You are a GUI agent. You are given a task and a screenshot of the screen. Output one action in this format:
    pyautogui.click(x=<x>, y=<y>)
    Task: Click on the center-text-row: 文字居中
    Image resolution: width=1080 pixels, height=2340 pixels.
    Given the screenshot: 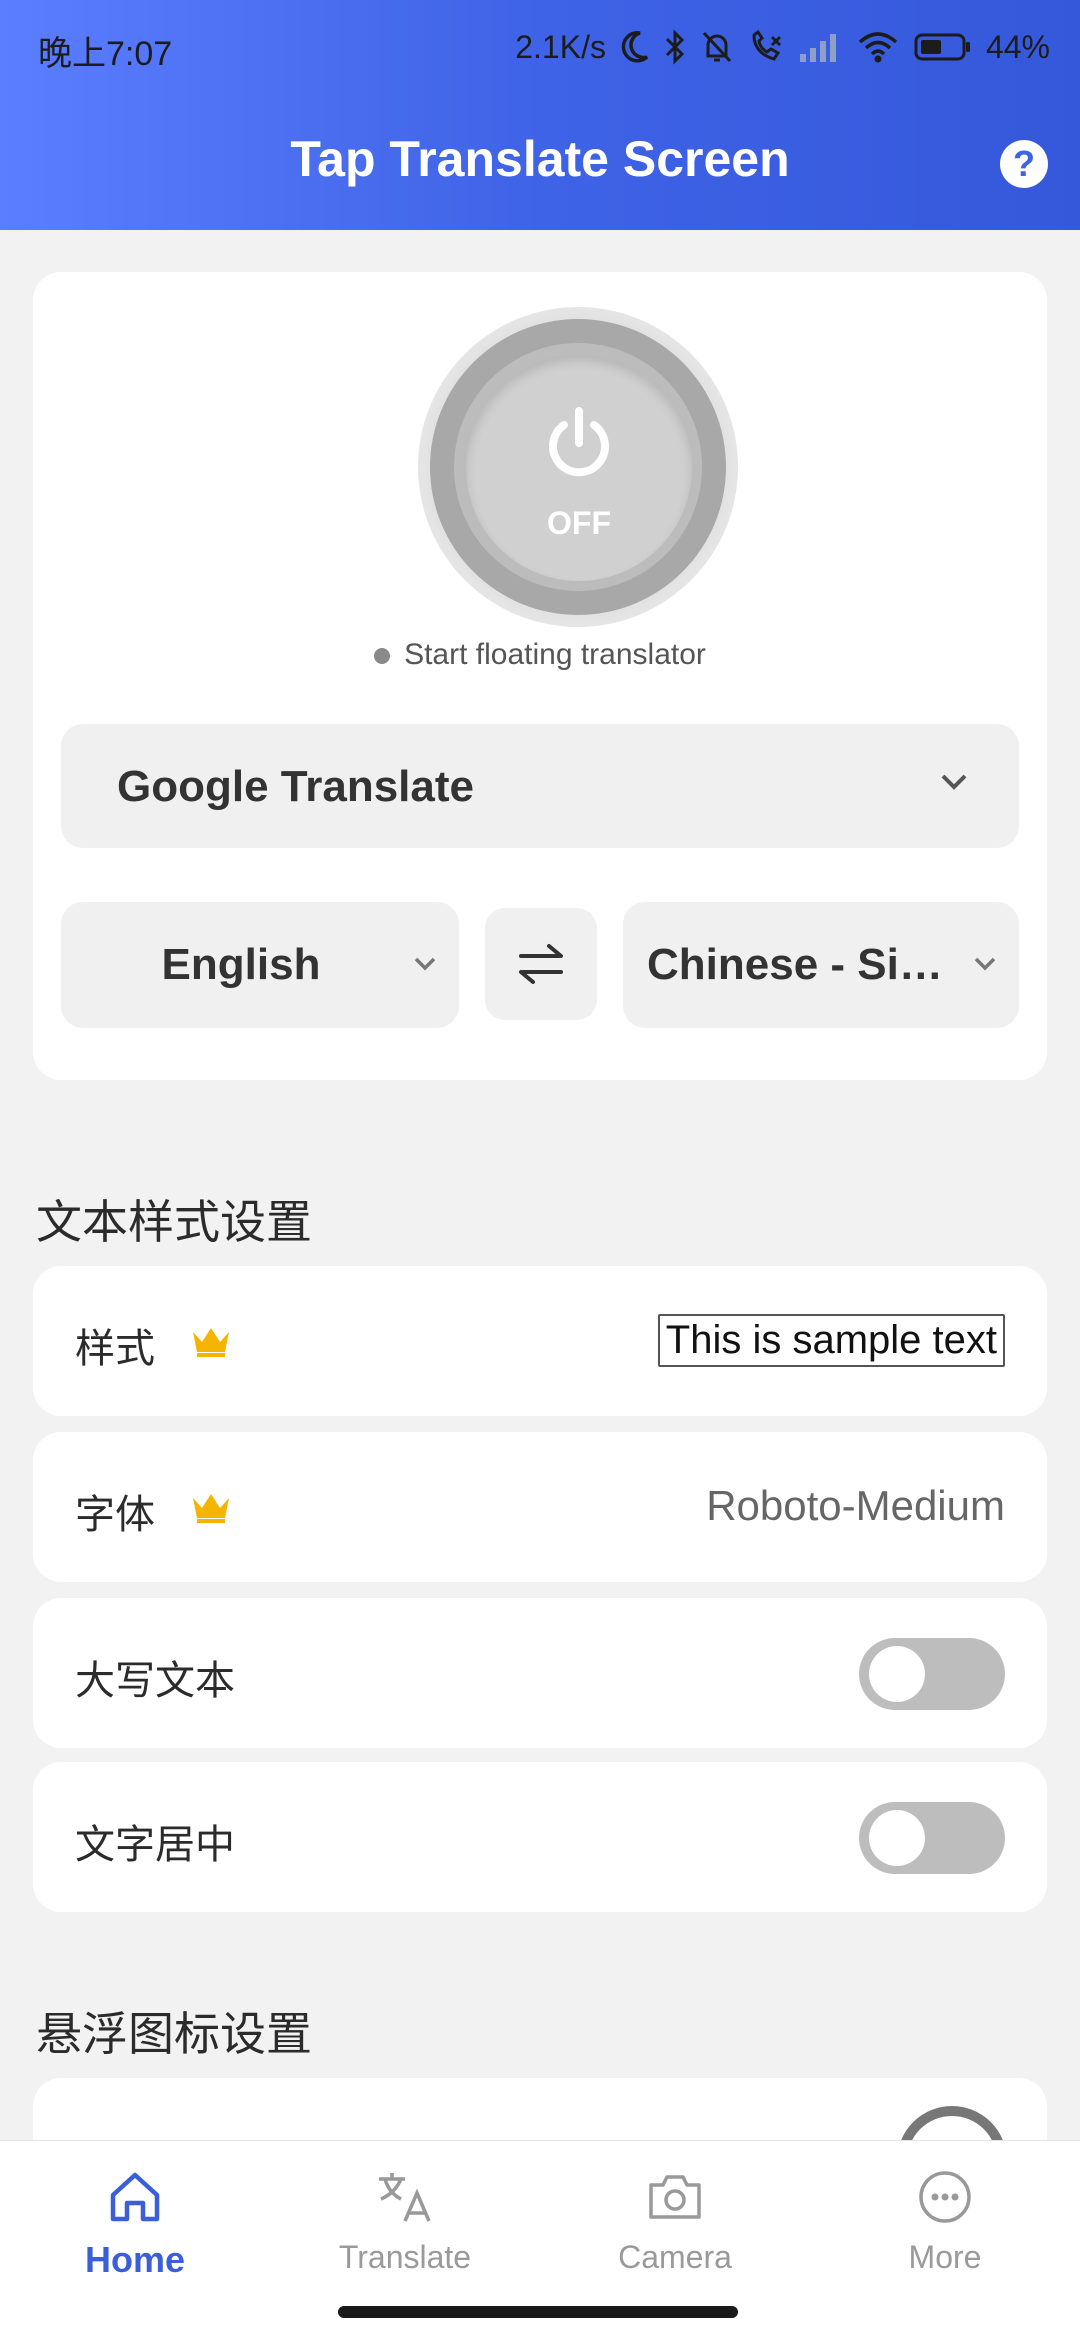 What is the action you would take?
    pyautogui.click(x=540, y=1837)
    